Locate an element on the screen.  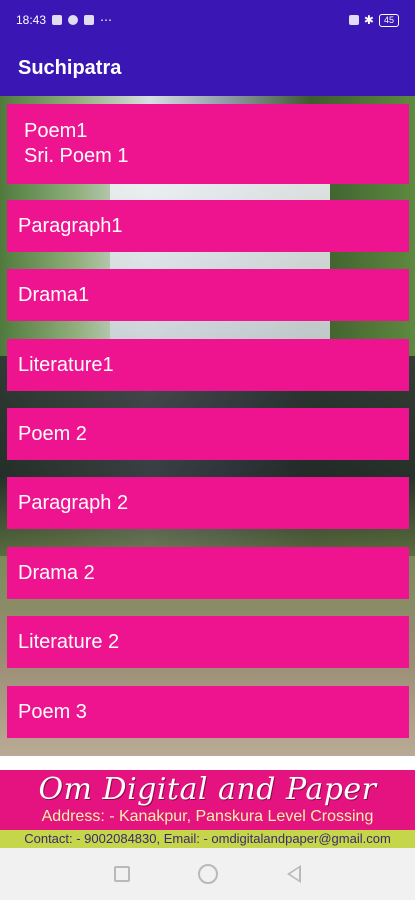
recent-apps-icon is located at coordinates (122, 874).